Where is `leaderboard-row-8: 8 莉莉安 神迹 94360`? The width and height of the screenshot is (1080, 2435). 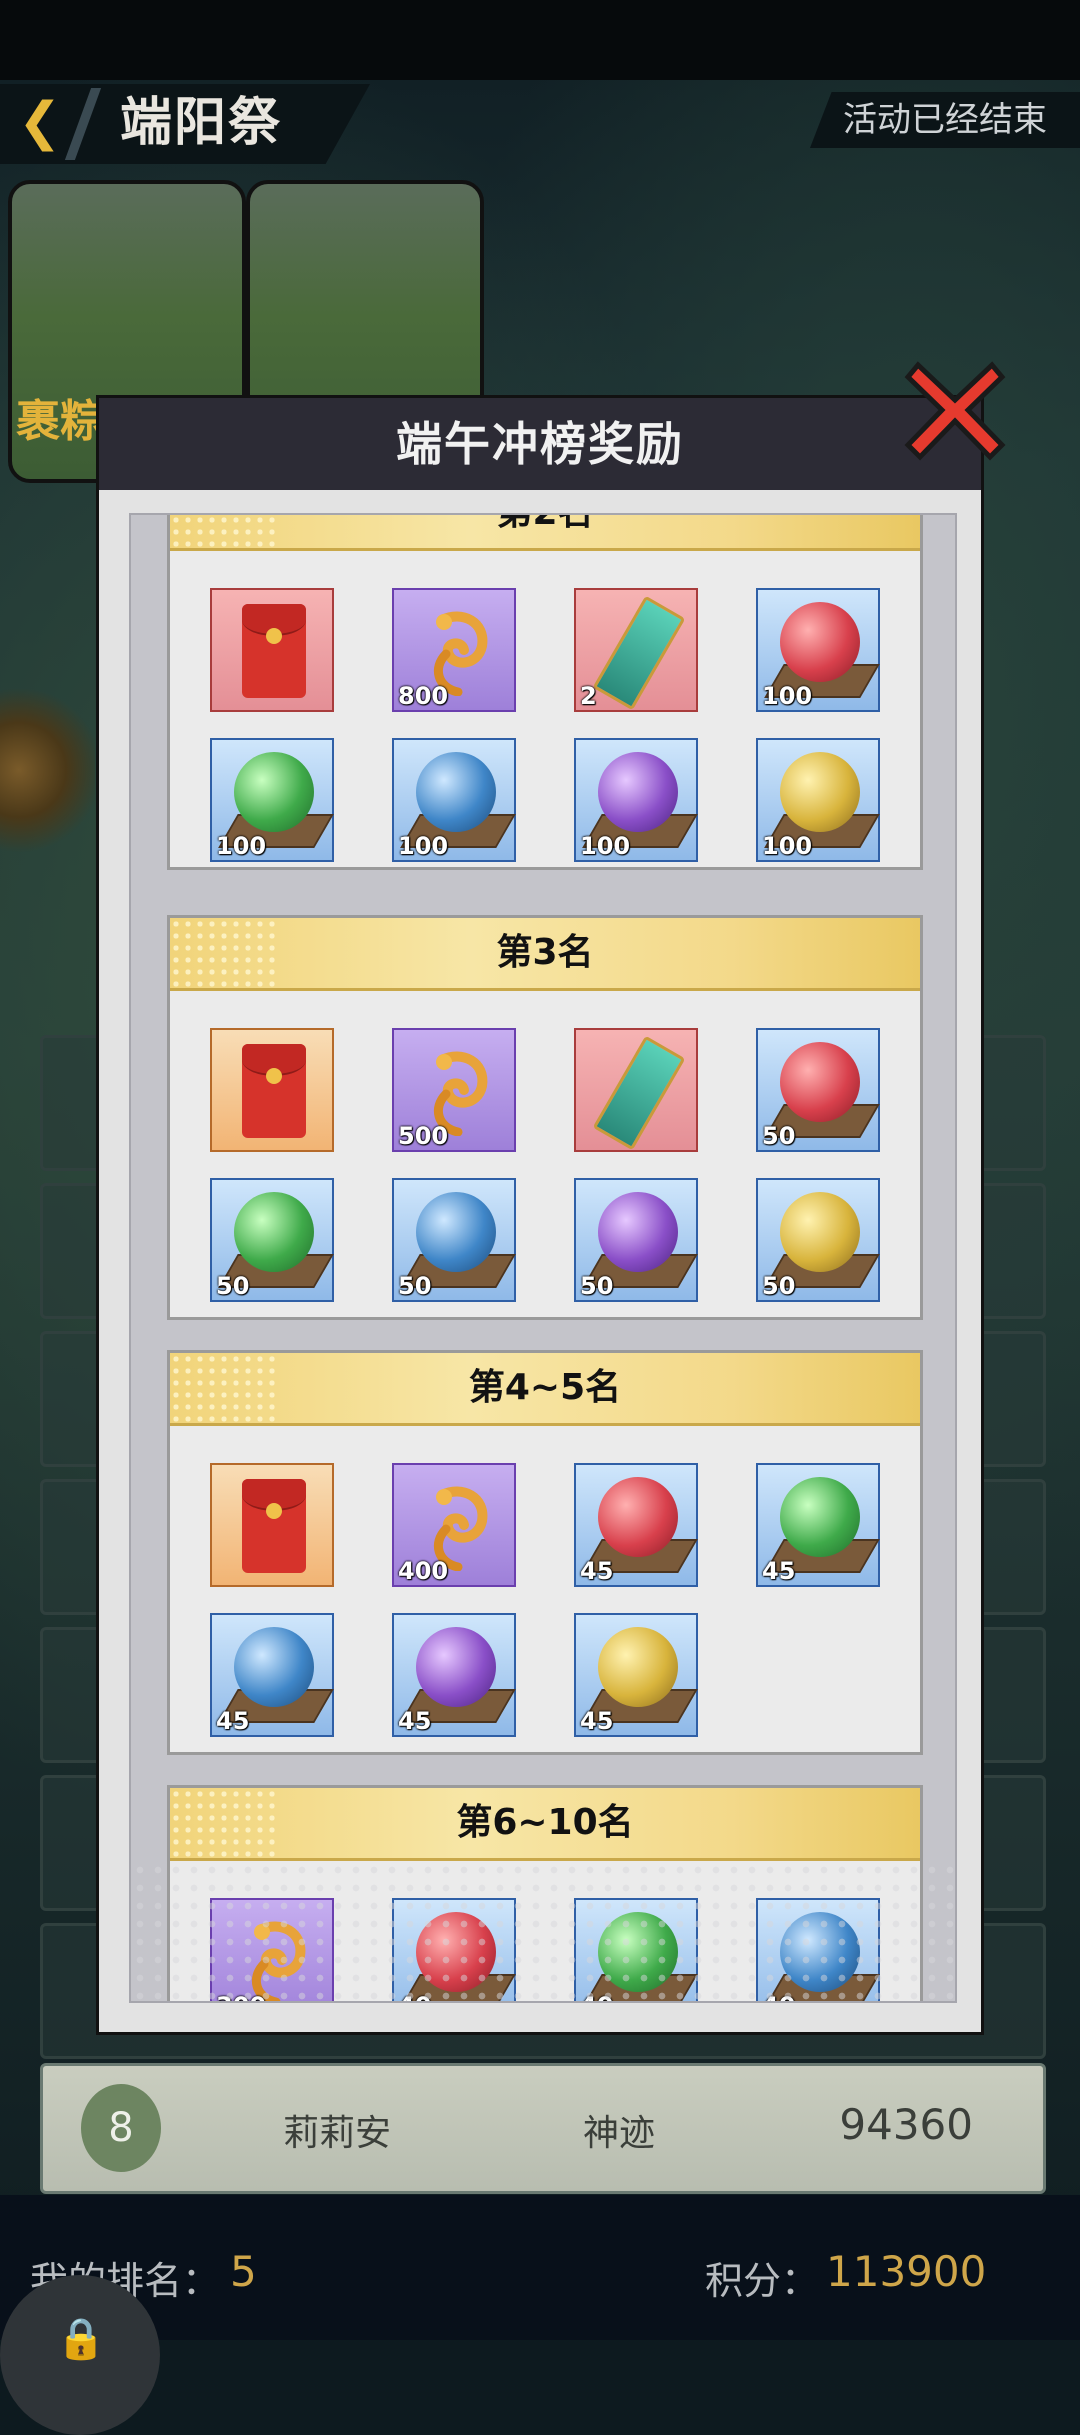
leaderboard-row-8: 8 莉莉安 神迹 94360 is located at coordinates (543, 2128).